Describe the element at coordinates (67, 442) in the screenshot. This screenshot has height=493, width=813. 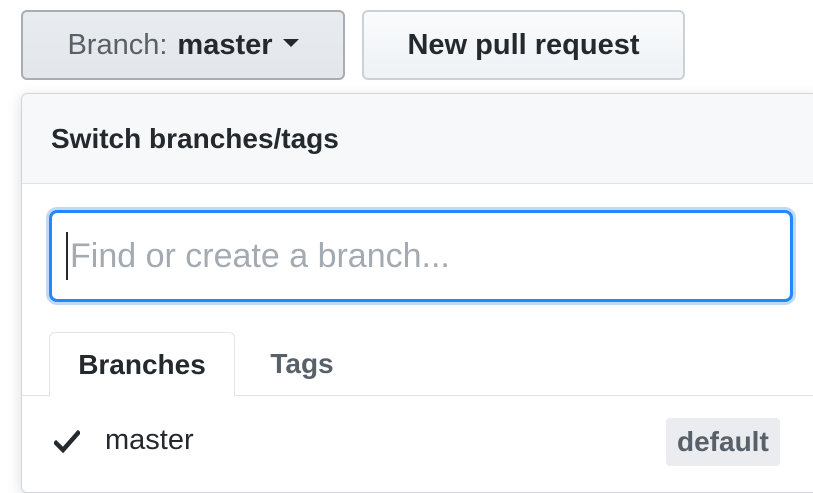
I see `check-icon` at that location.